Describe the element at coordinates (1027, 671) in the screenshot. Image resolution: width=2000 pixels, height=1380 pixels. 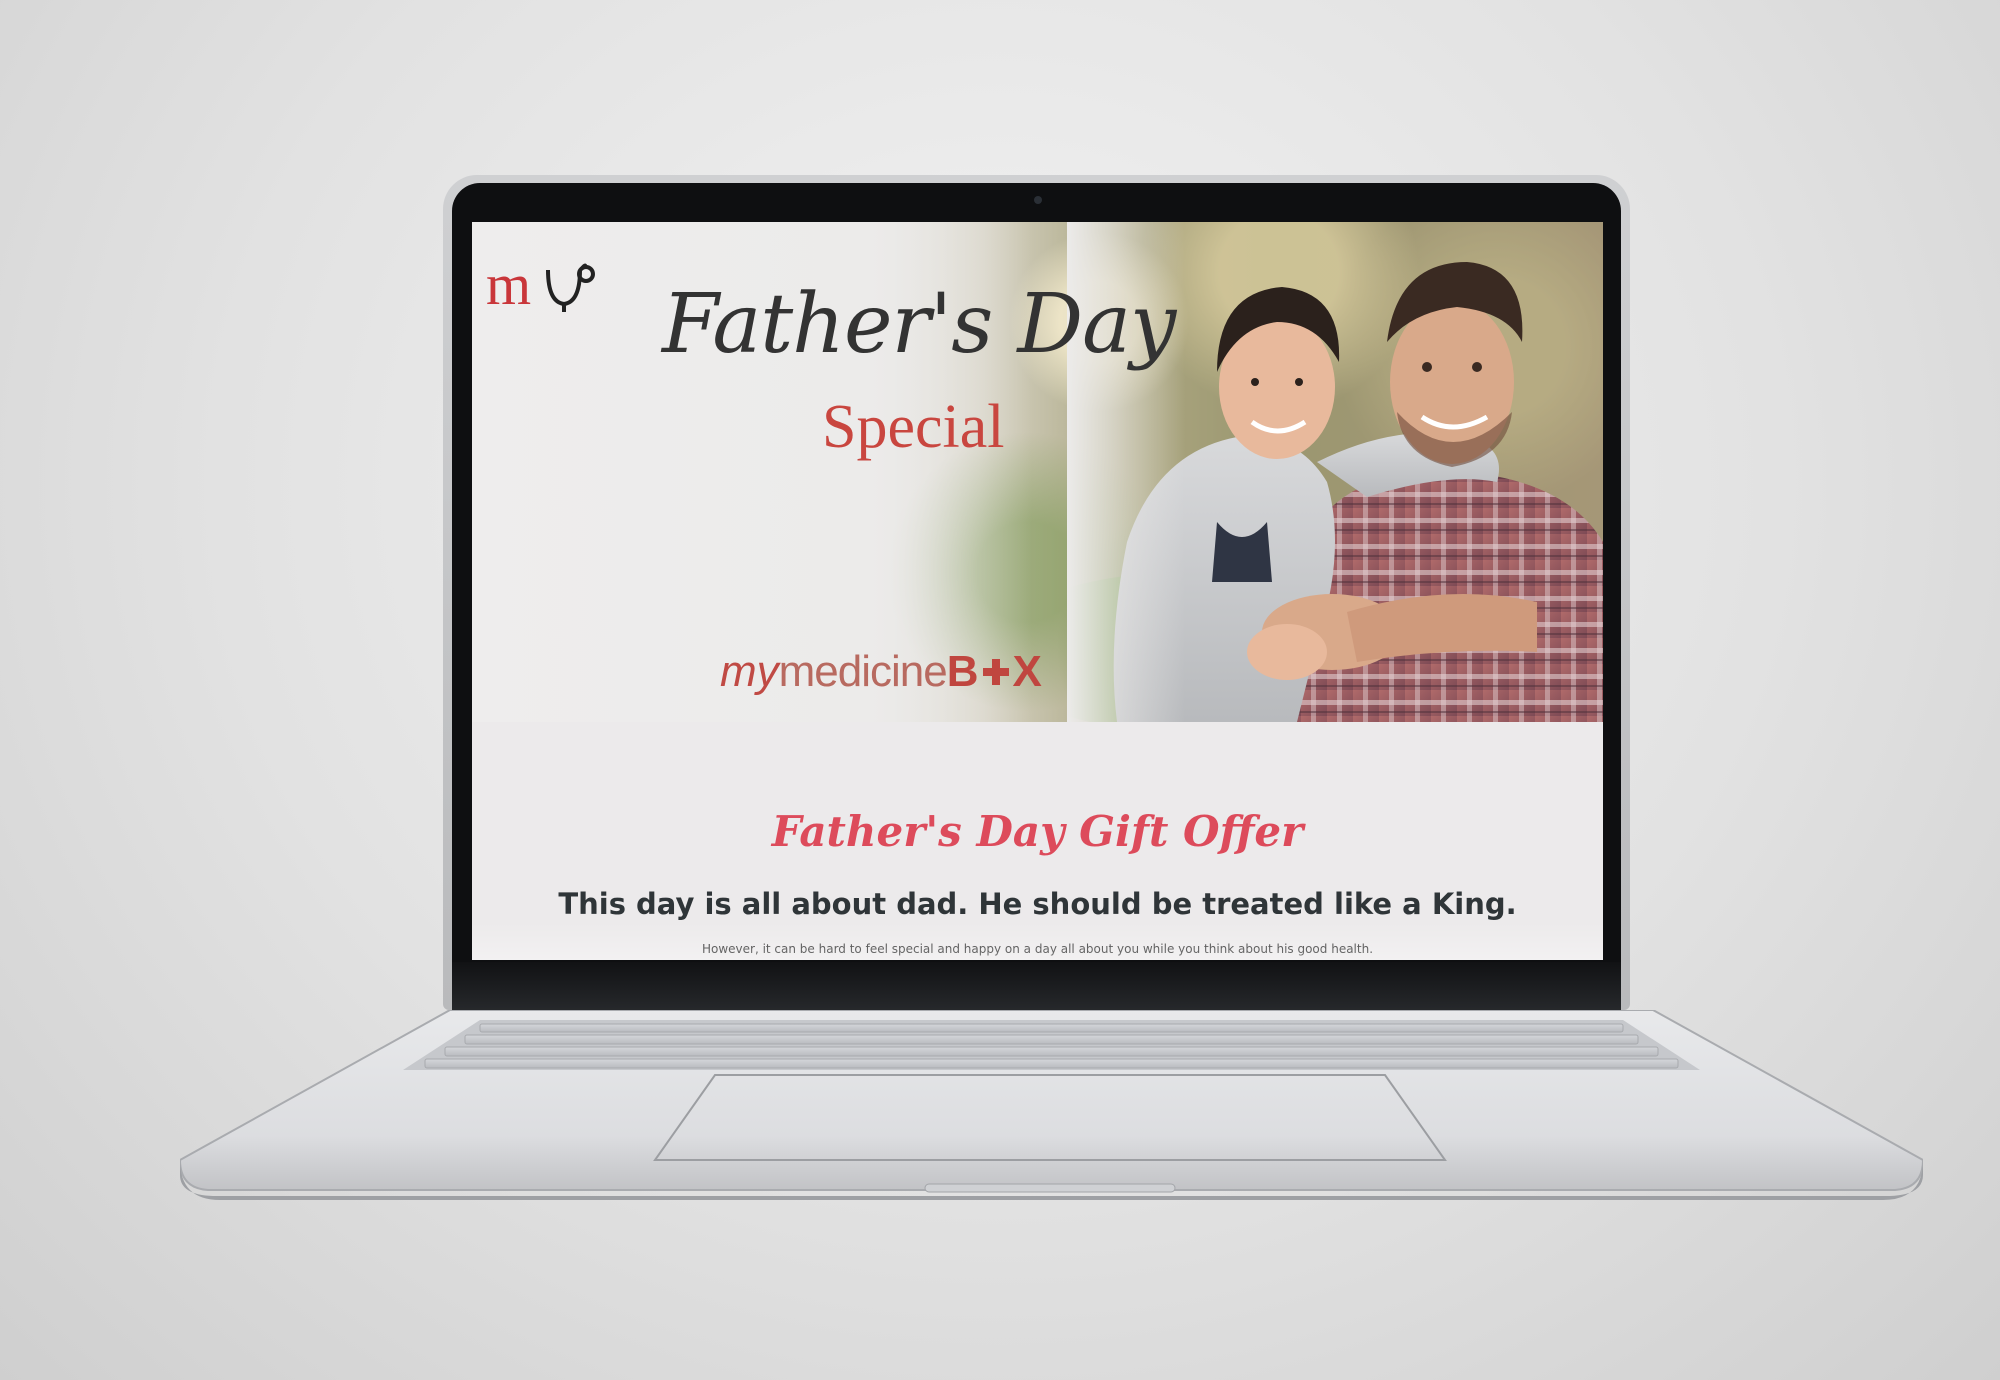
I see `brand-box-x: X` at that location.